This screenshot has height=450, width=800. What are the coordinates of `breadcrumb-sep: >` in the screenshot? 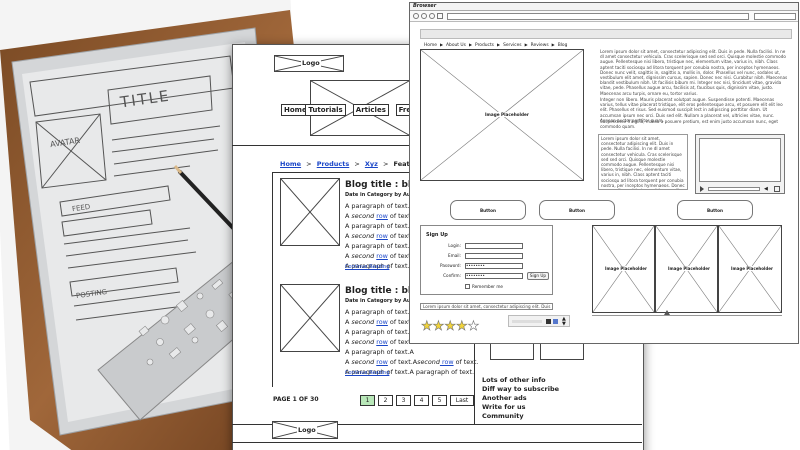 It's located at (385, 164).